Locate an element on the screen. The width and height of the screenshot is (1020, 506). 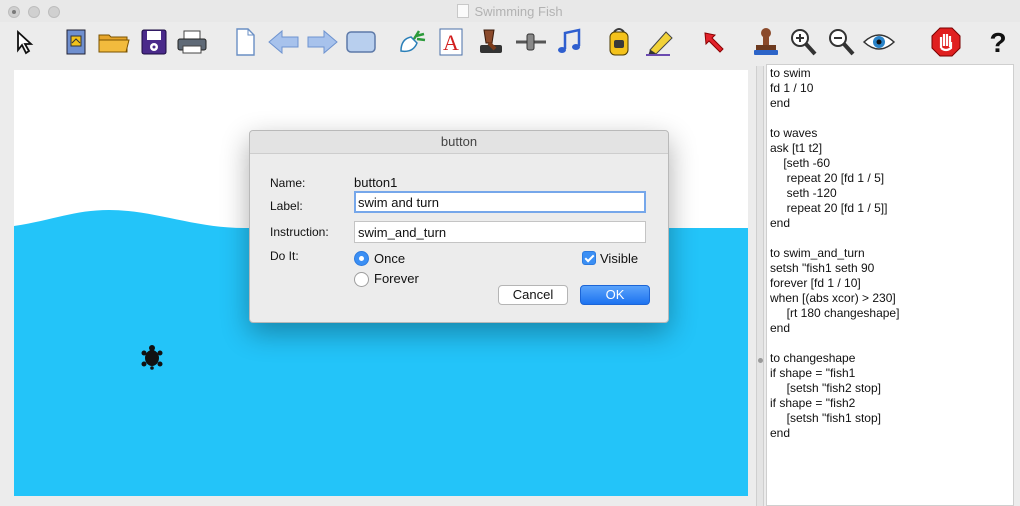
open-folder-icon is located at coordinates (114, 42).